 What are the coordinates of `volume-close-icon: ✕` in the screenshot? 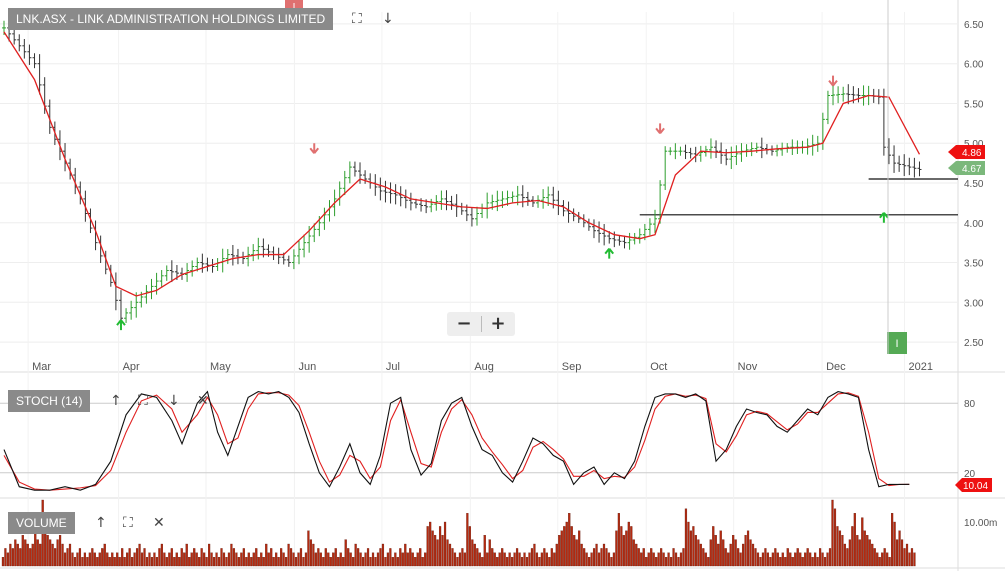 It's located at (159, 523).